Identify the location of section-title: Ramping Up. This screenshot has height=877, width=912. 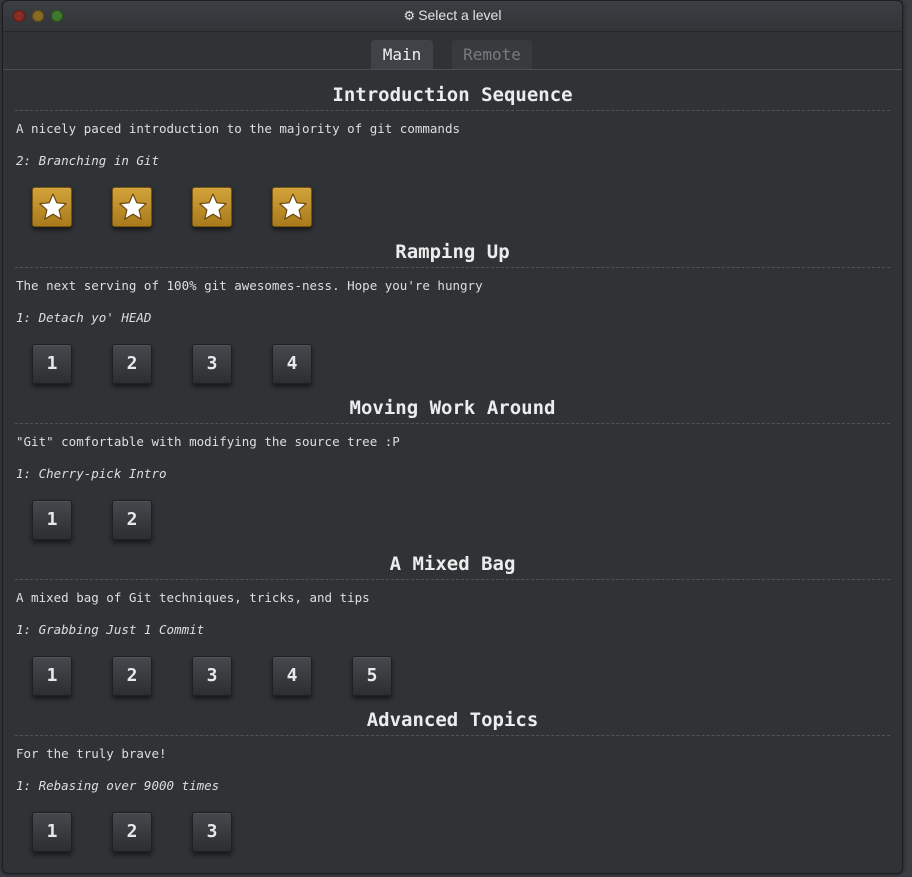
(452, 252).